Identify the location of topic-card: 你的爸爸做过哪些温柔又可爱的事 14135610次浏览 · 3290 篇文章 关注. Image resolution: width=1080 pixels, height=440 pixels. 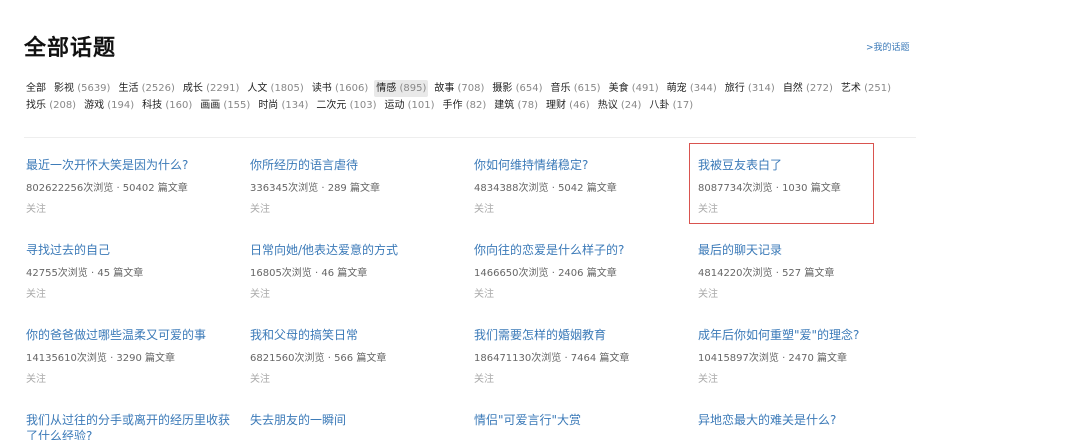
(131, 356).